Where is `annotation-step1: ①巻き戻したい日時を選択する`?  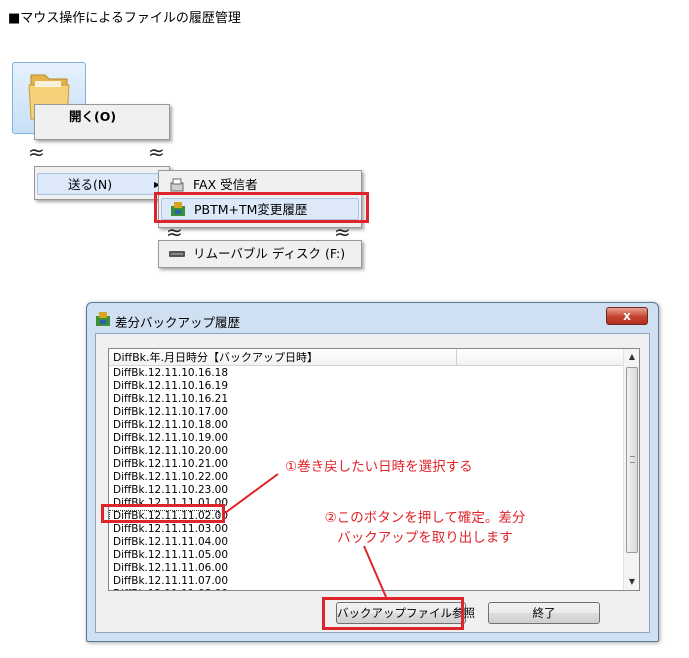
annotation-step1: ①巻き戻したい日時を選択する is located at coordinates (379, 467).